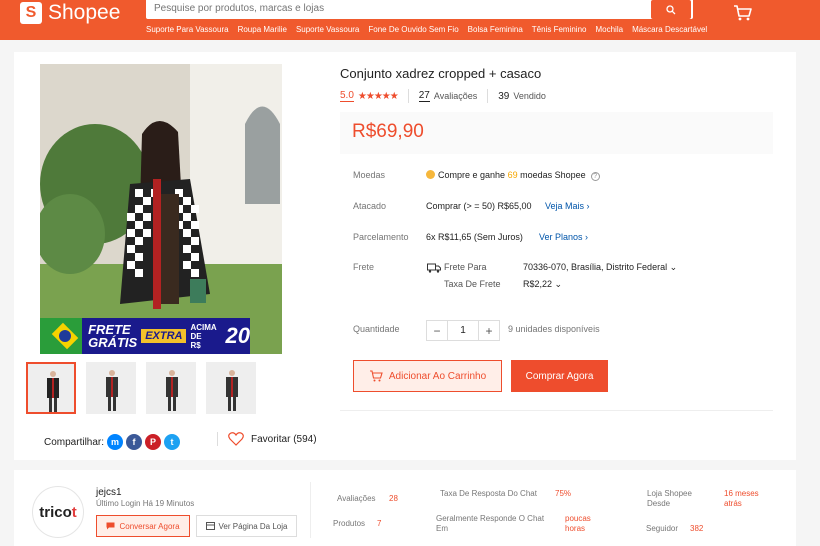 Image resolution: width=820 pixels, height=546 pixels. I want to click on banner-amount: 20, so click(237, 335).